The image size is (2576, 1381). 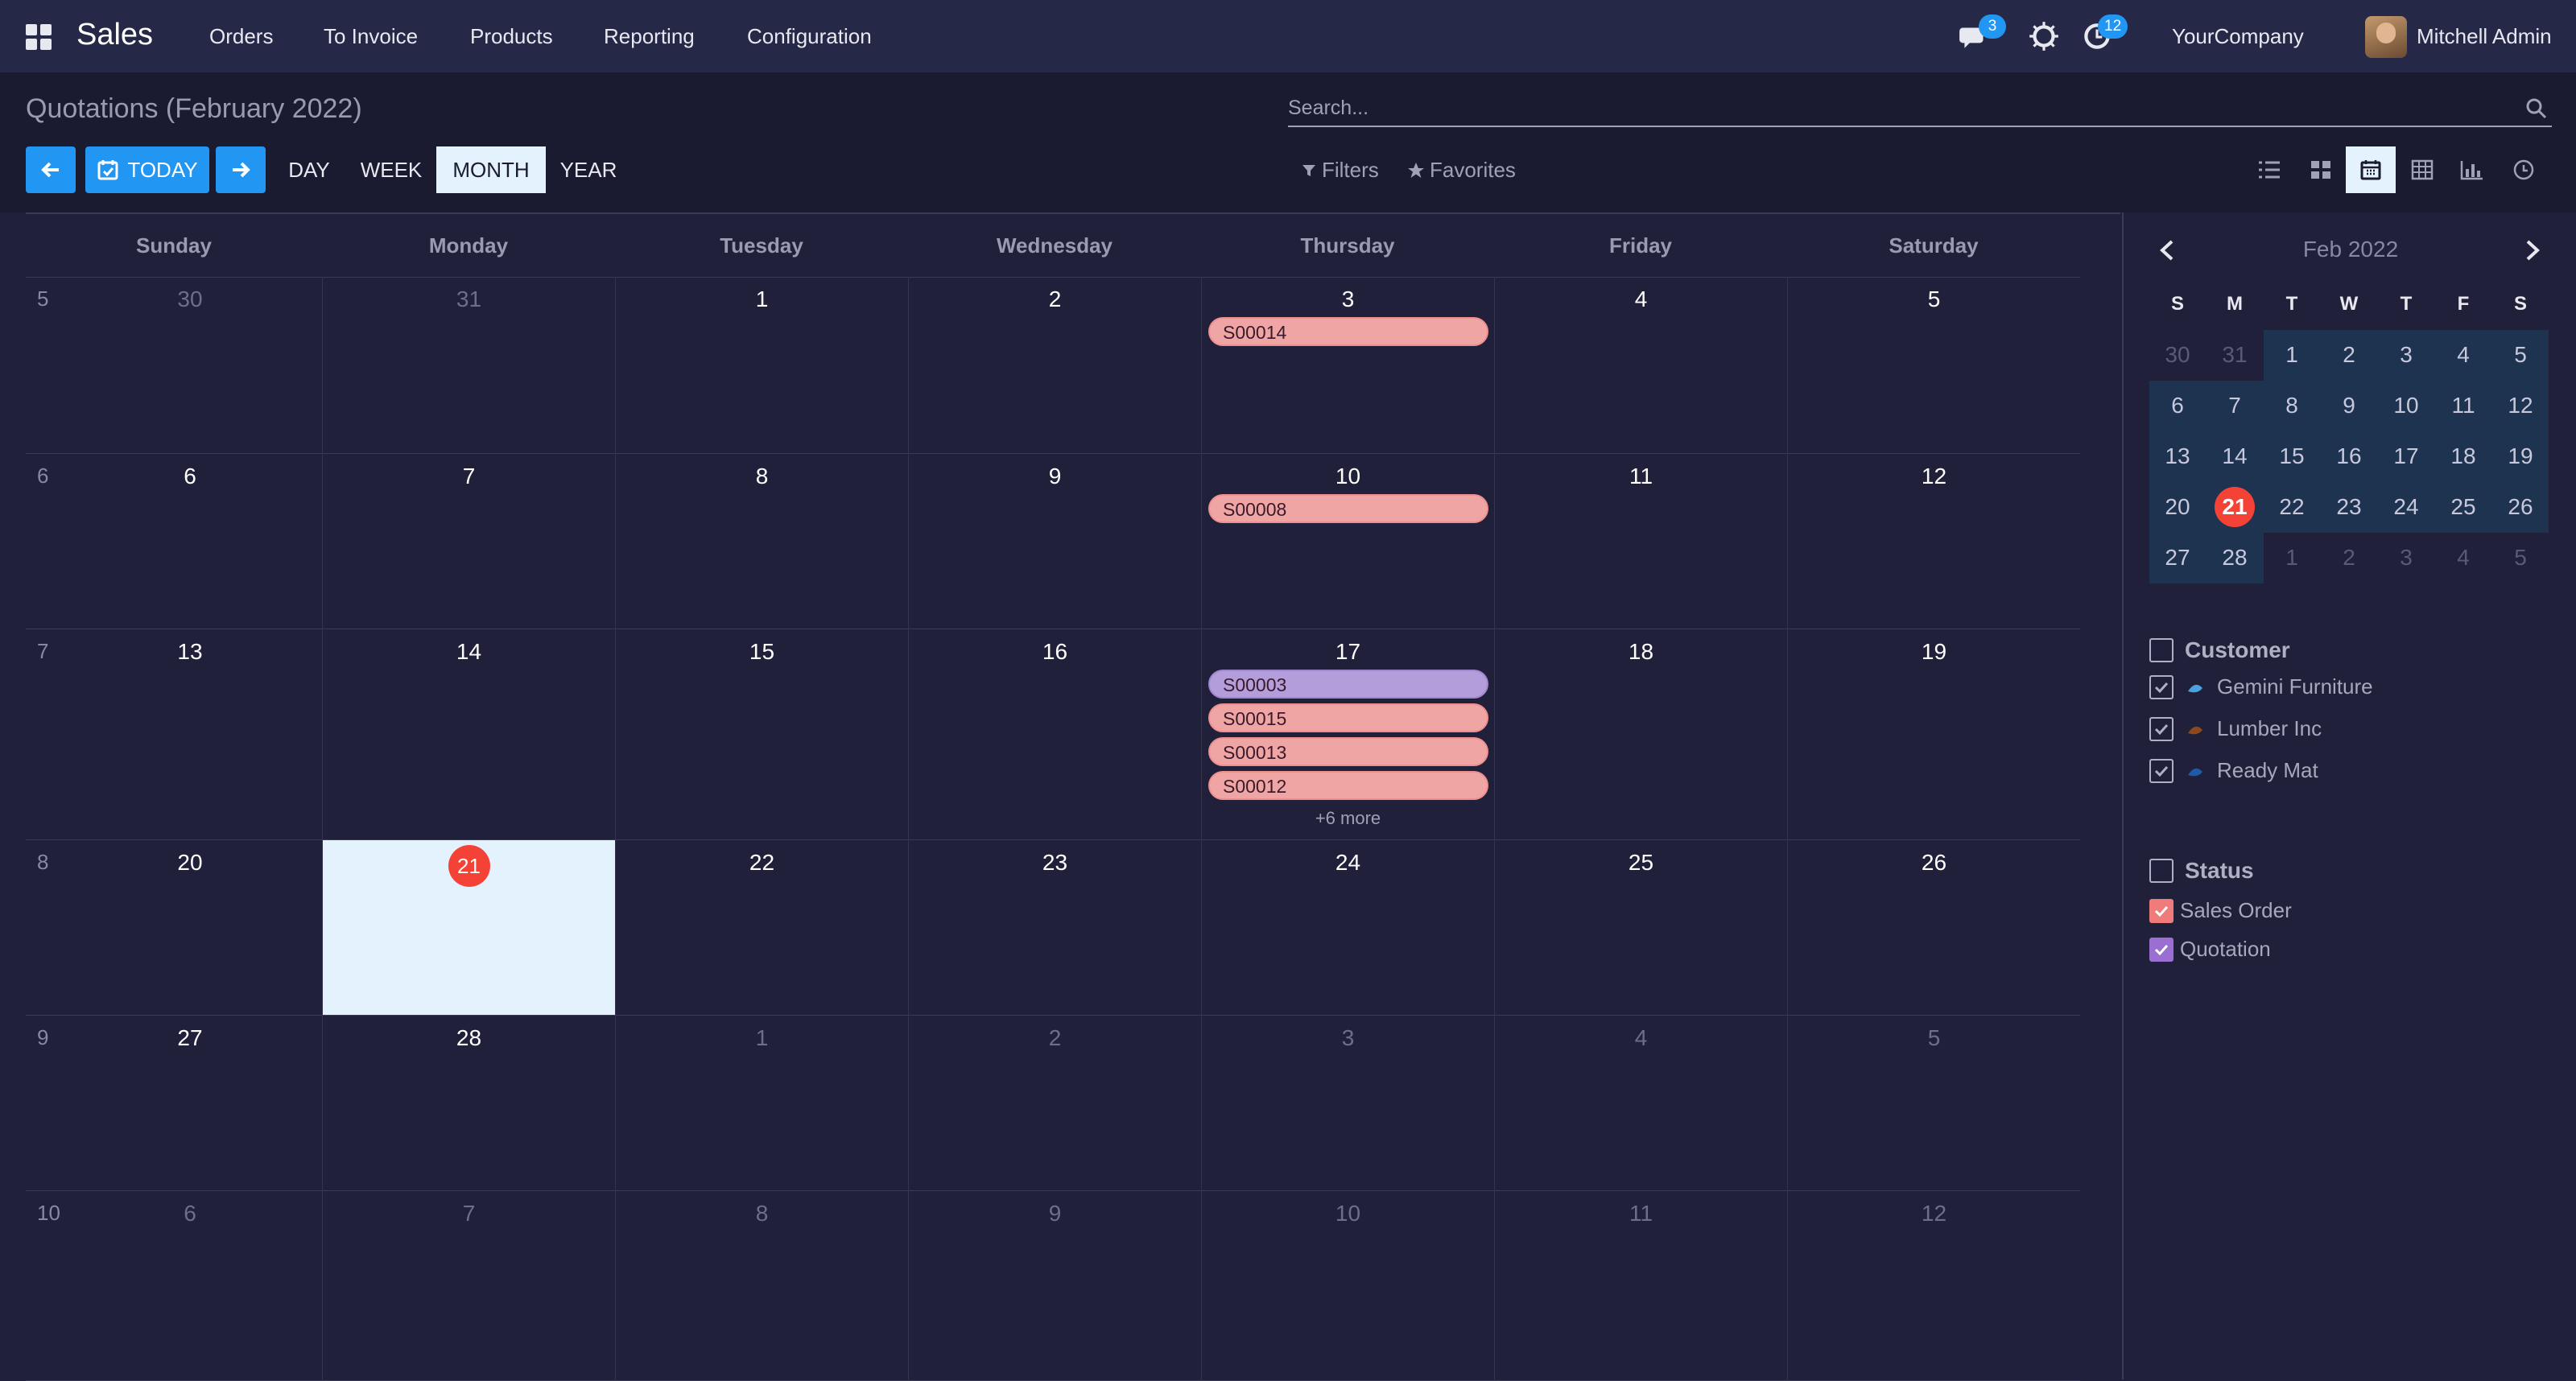 I want to click on apps-menu-icon, so click(x=39, y=37).